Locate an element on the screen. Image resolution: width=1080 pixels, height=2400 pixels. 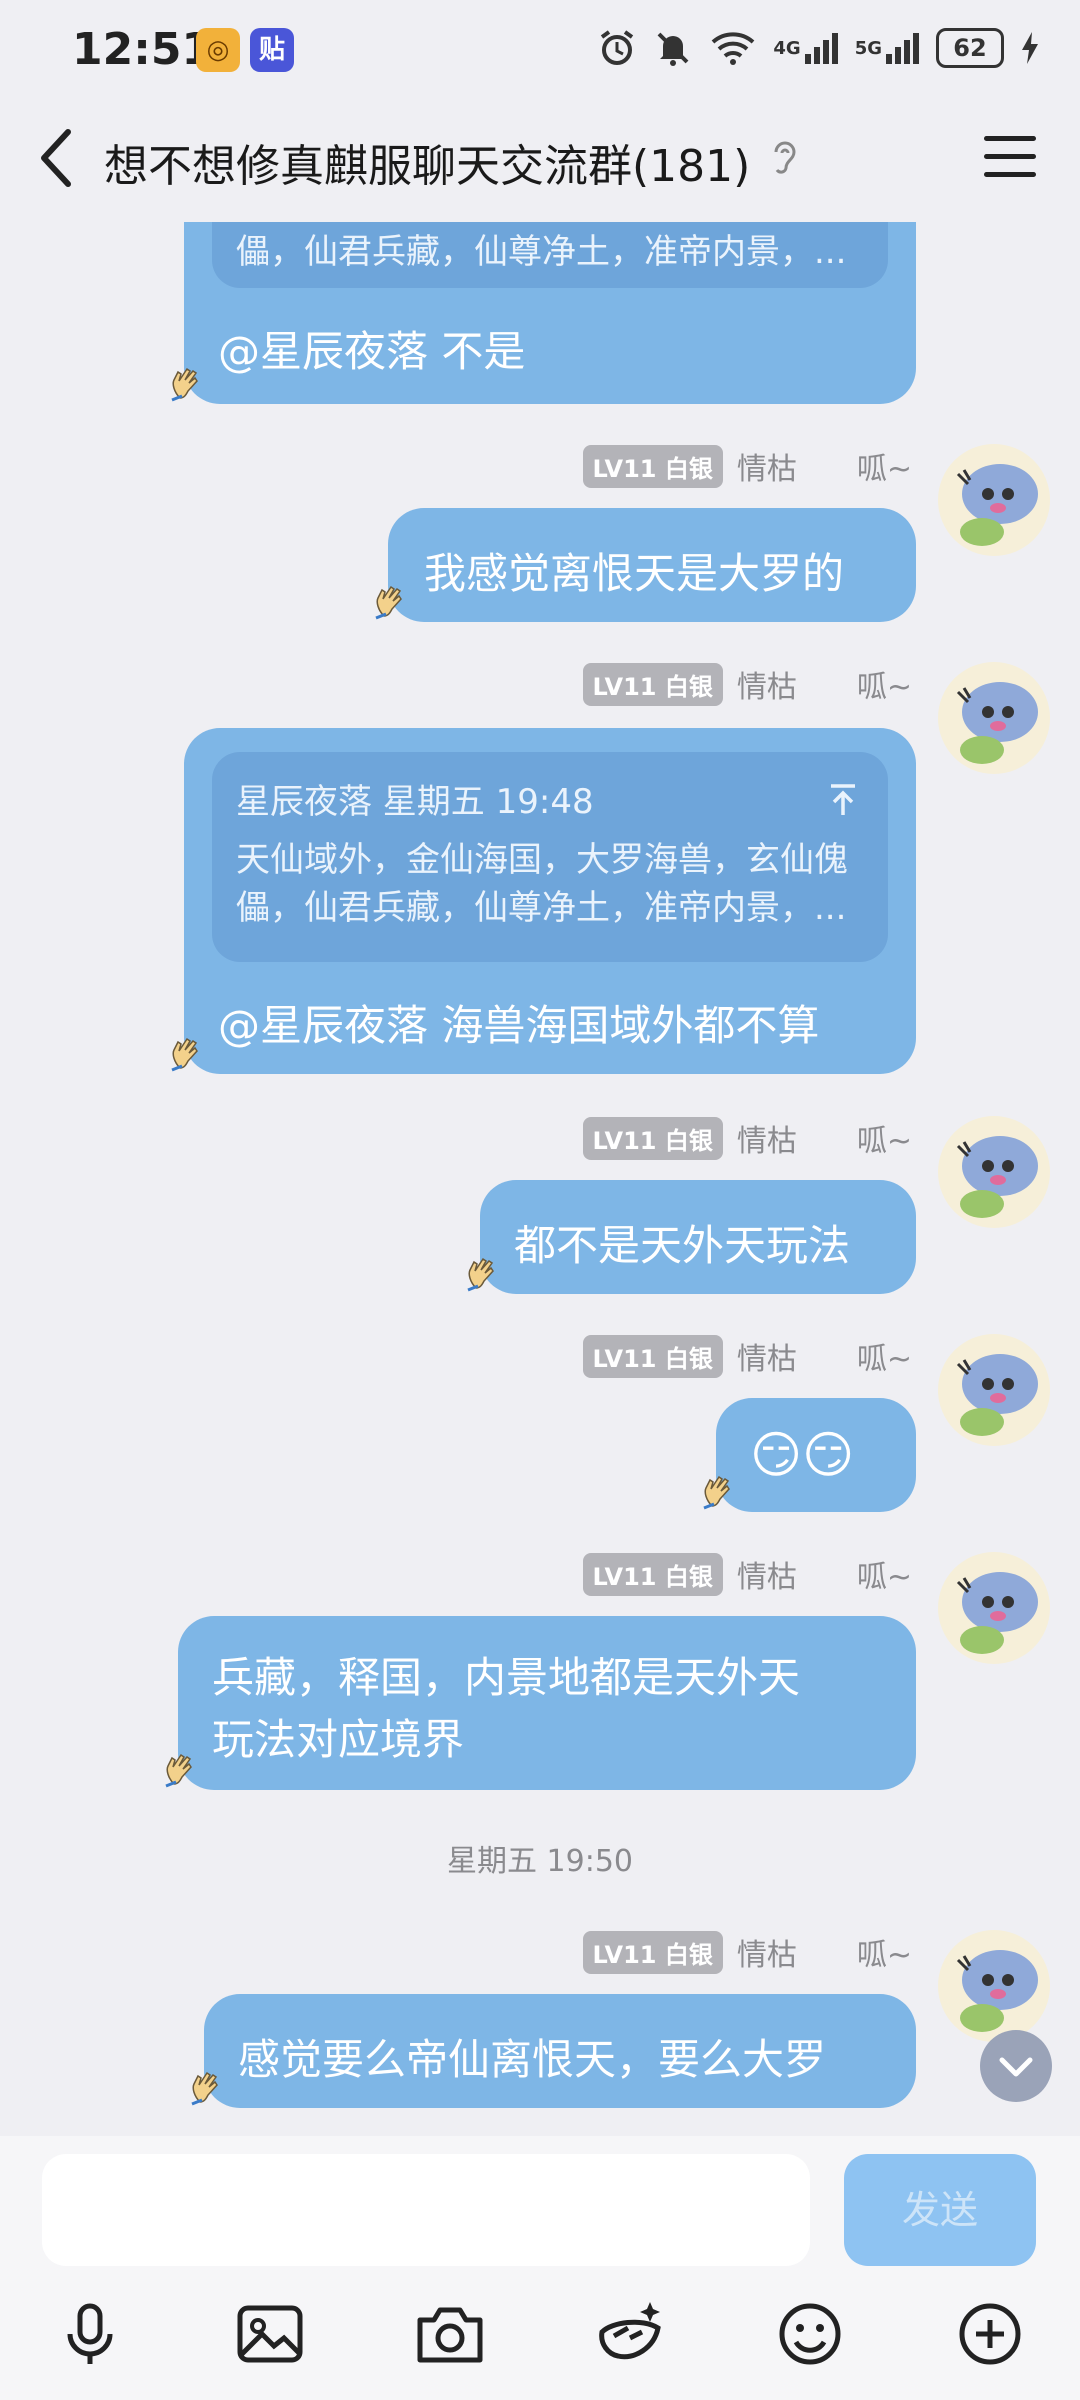
input-bar: 发送 is located at coordinates (540, 2268).